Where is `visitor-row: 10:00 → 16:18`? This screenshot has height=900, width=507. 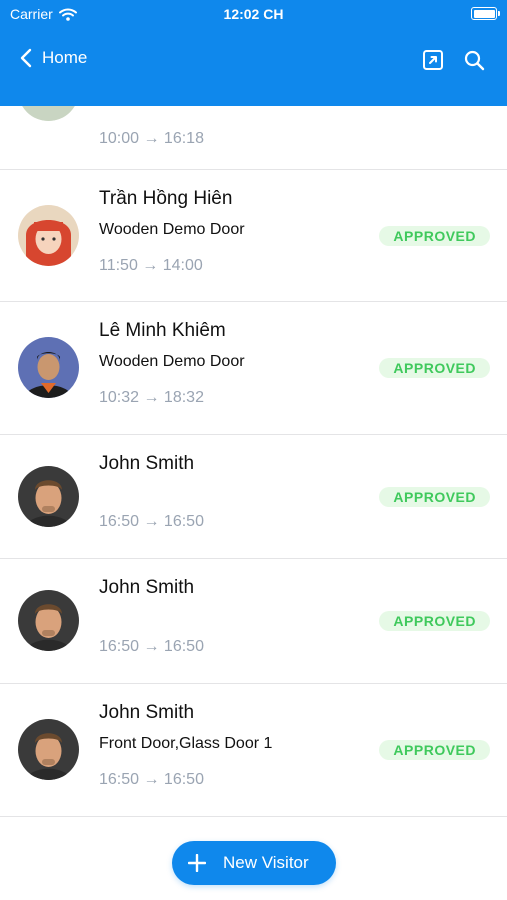
visitor-row: 10:00 → 16:18 is located at coordinates (253, 138).